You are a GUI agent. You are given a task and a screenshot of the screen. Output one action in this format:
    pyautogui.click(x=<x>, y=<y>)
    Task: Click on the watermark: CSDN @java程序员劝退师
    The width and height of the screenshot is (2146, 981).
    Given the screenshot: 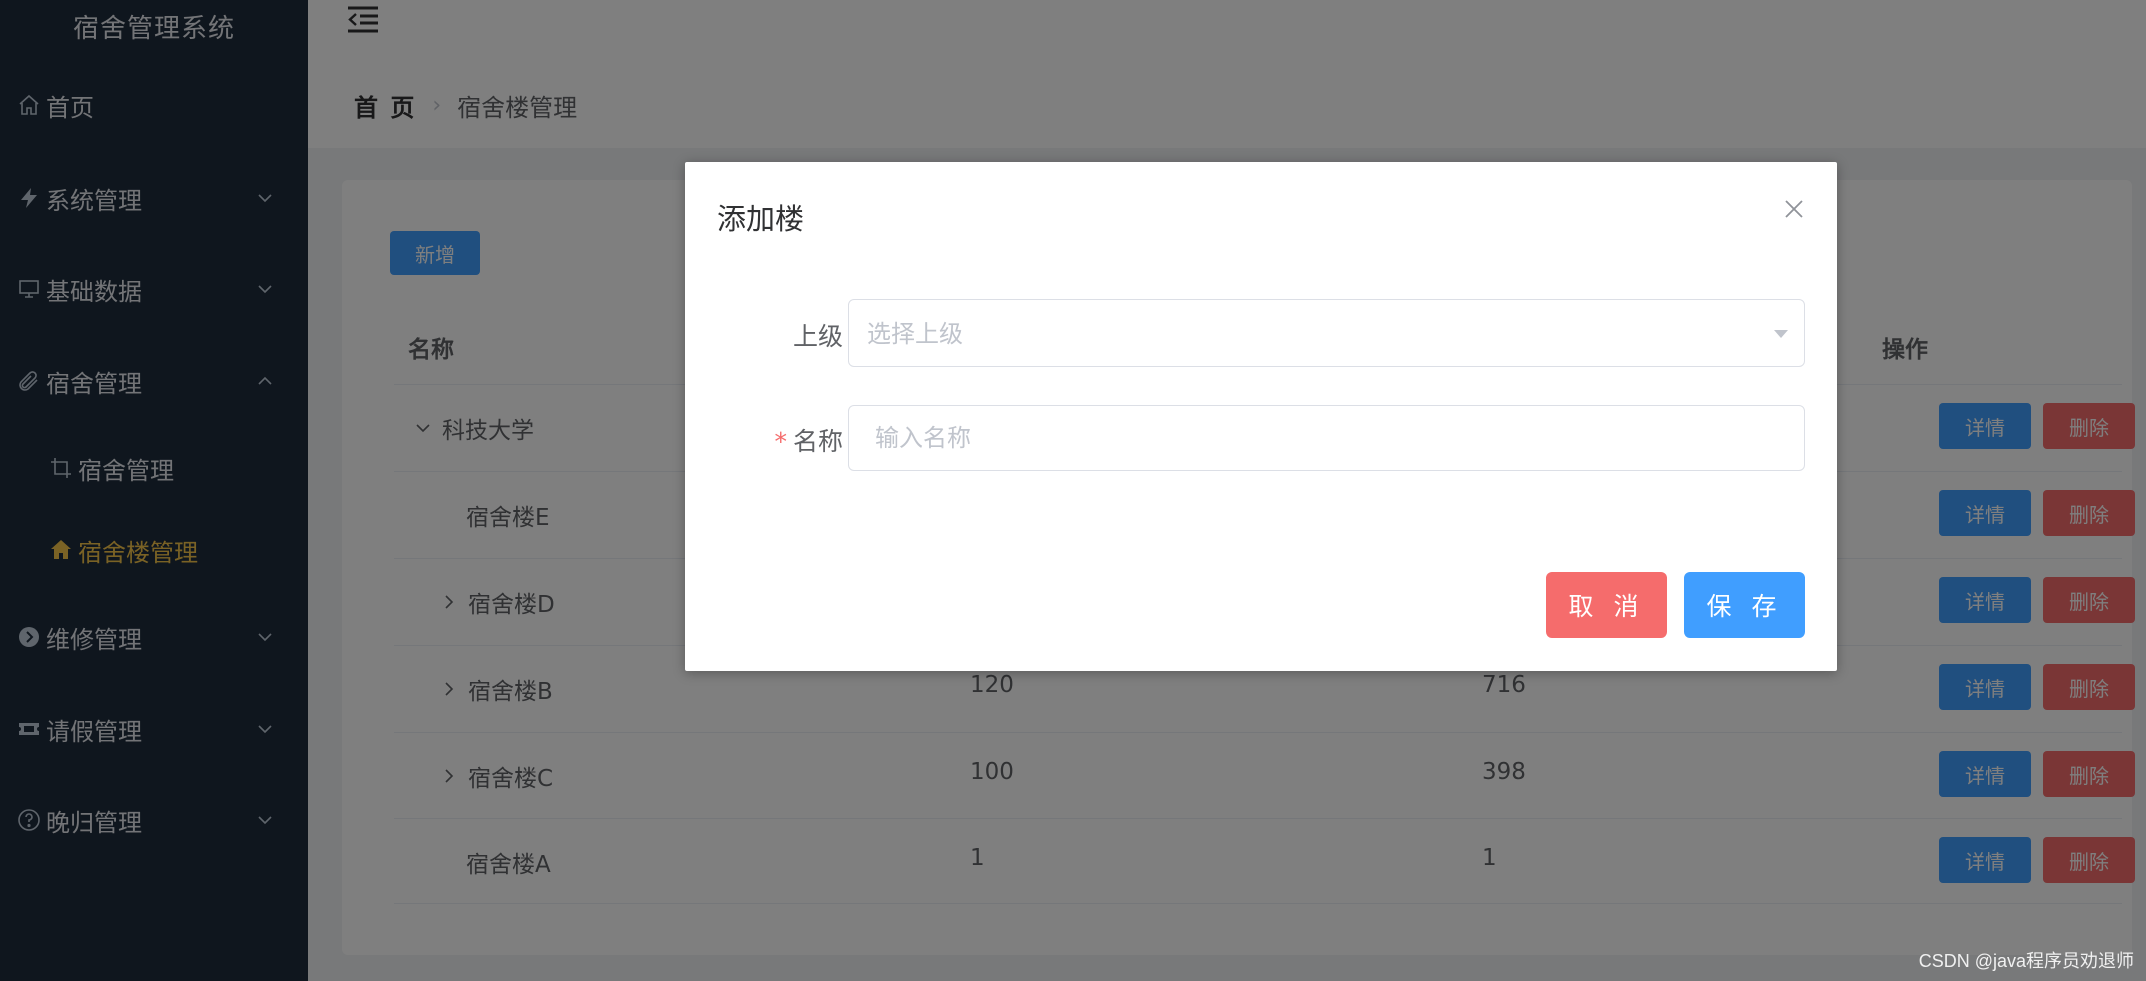 What is the action you would take?
    pyautogui.click(x=2026, y=961)
    